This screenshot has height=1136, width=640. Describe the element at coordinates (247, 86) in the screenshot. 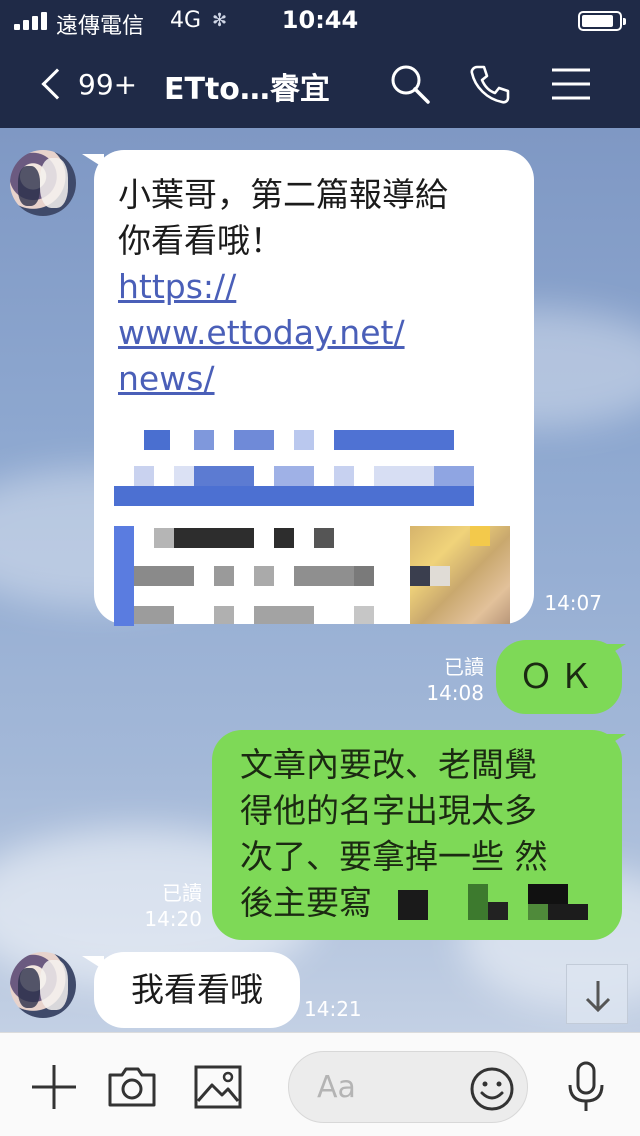

I see `chat-title: ETto…睿宜` at that location.